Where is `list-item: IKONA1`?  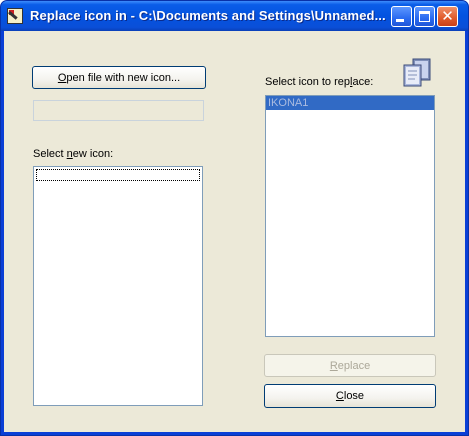 list-item: IKONA1 is located at coordinates (350, 103).